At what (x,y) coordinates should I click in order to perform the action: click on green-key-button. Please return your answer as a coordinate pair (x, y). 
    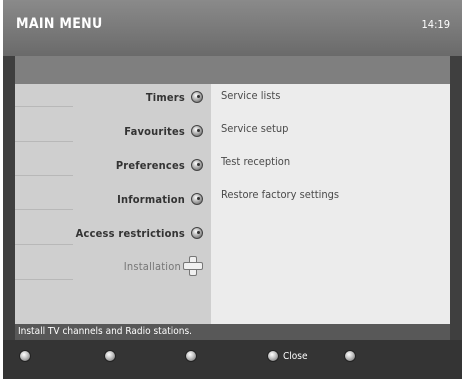
    Looking at the image, I should click on (110, 356).